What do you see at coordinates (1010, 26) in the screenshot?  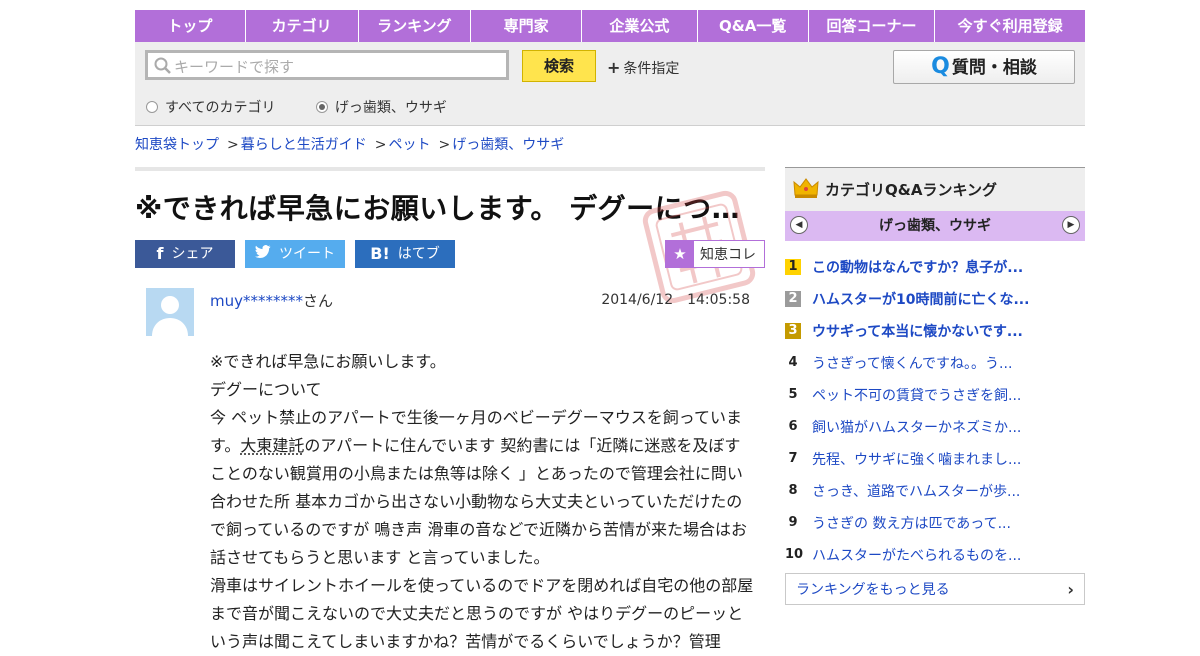 I see `nav-register: 今すぐ利用登録` at bounding box center [1010, 26].